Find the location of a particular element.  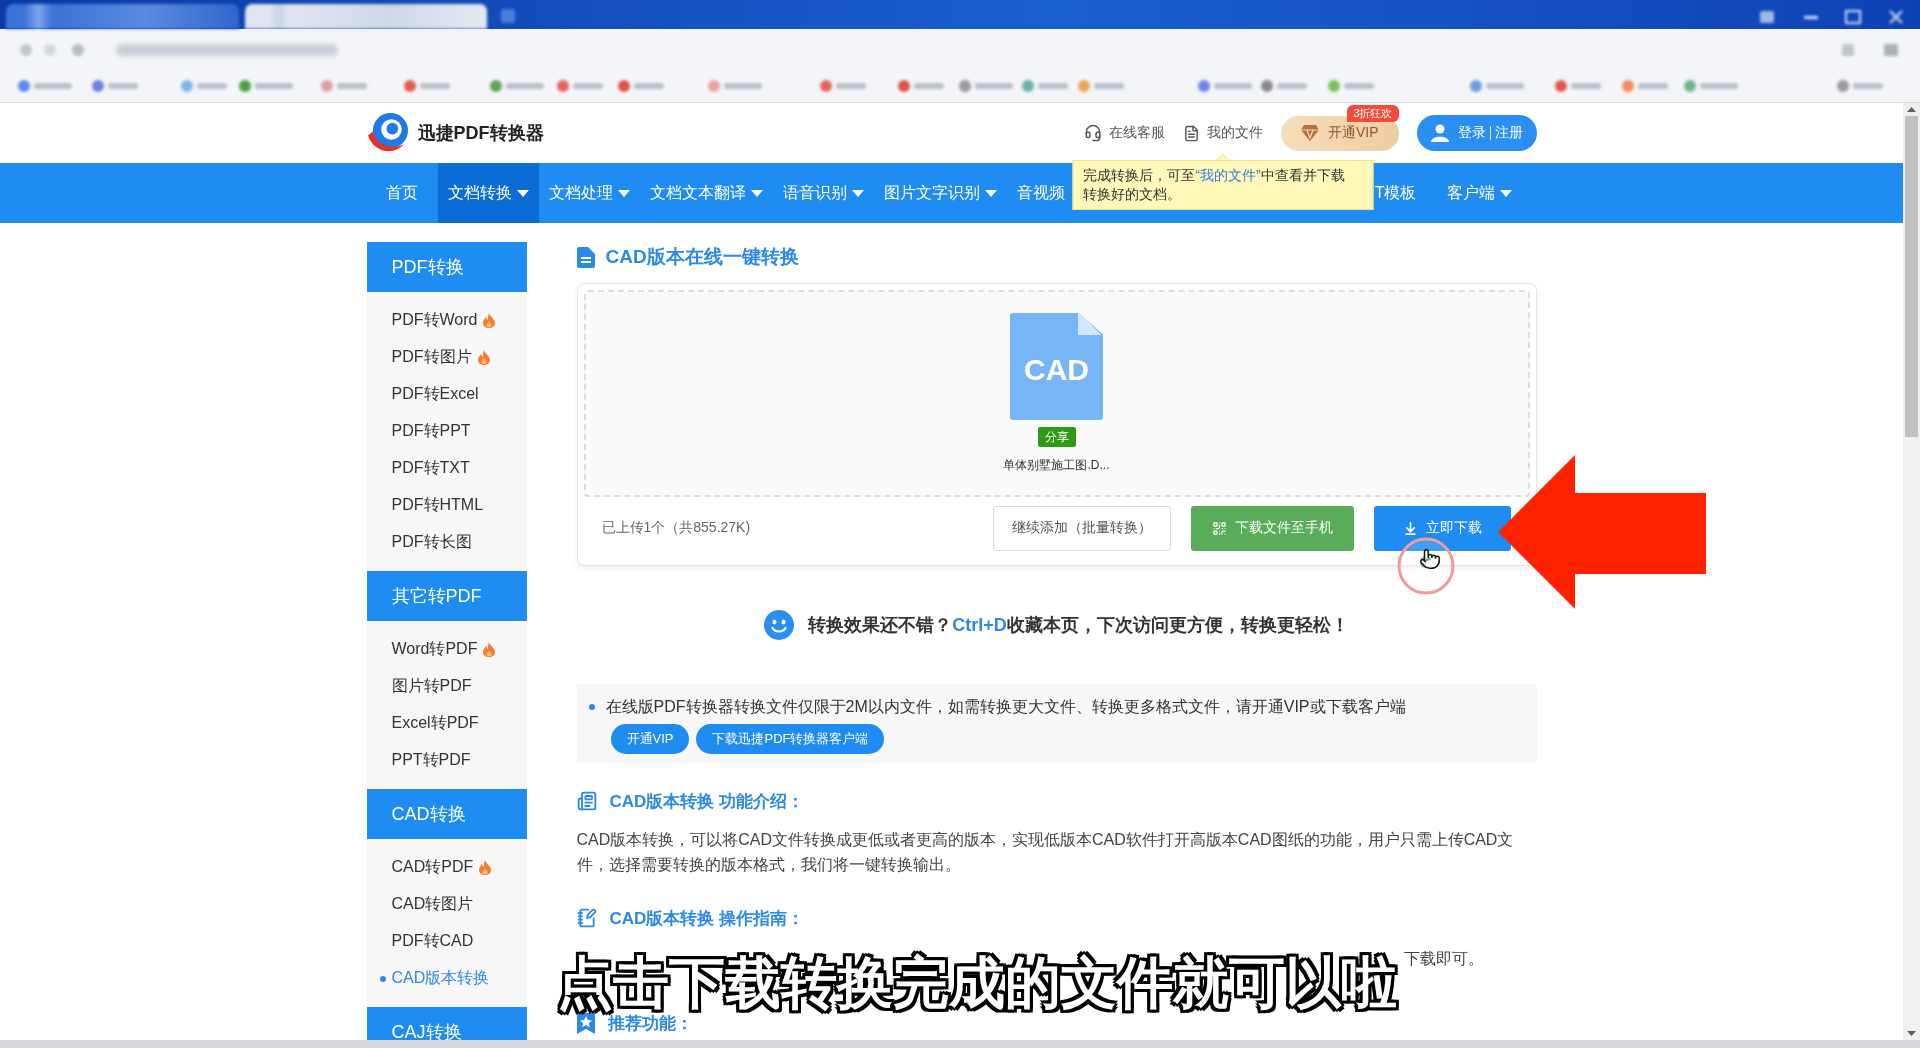

headset-icon is located at coordinates (1092, 133).